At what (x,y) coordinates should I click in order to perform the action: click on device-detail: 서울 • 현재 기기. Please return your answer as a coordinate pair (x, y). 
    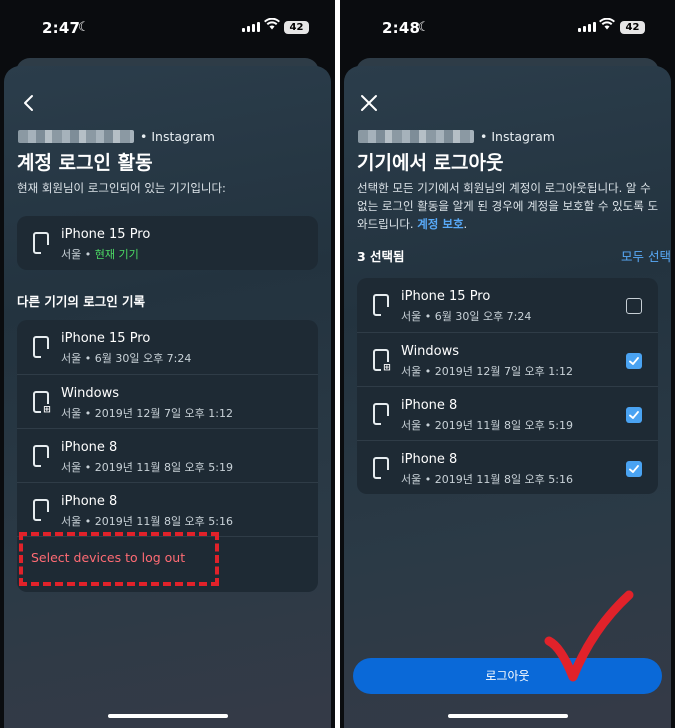
    Looking at the image, I should click on (100, 254).